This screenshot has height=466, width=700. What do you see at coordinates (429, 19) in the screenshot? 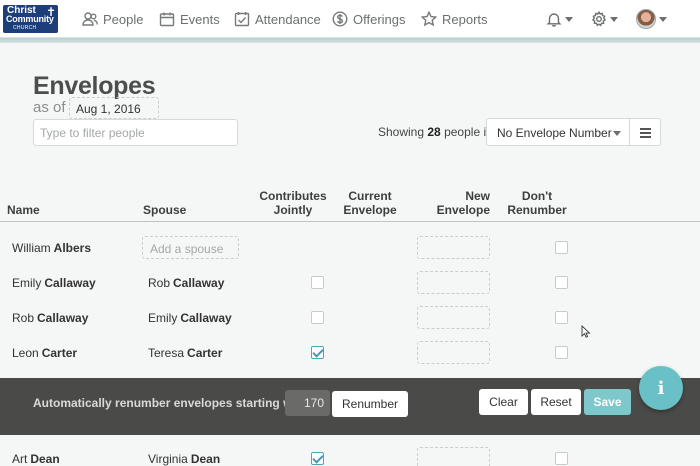
I see `star-icon` at bounding box center [429, 19].